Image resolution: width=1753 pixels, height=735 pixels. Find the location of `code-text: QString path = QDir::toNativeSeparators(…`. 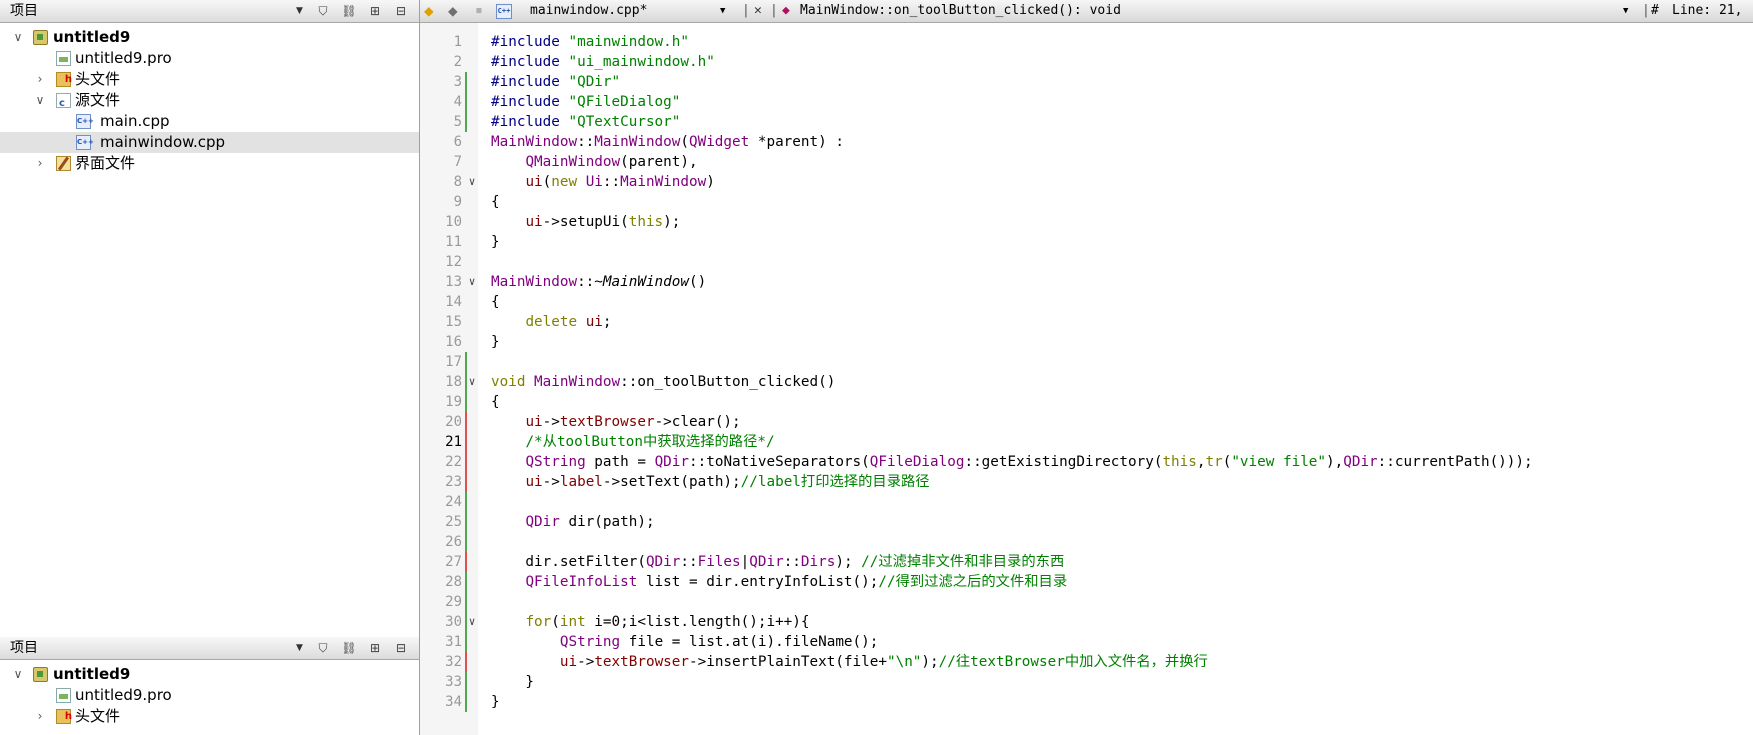

code-text: QString path = QDir::toNativeSeparators(… is located at coordinates (1011, 462).